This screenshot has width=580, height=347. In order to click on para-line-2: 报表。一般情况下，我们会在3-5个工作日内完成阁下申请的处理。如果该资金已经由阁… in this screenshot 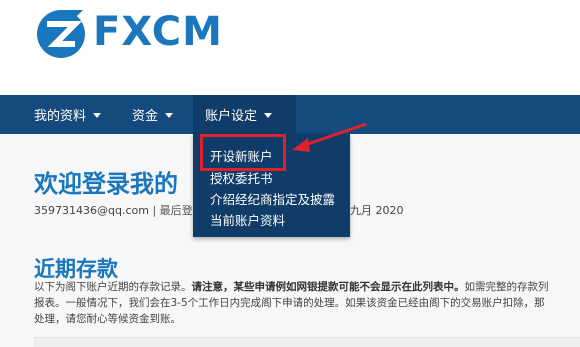, I will do `click(289, 303)`.